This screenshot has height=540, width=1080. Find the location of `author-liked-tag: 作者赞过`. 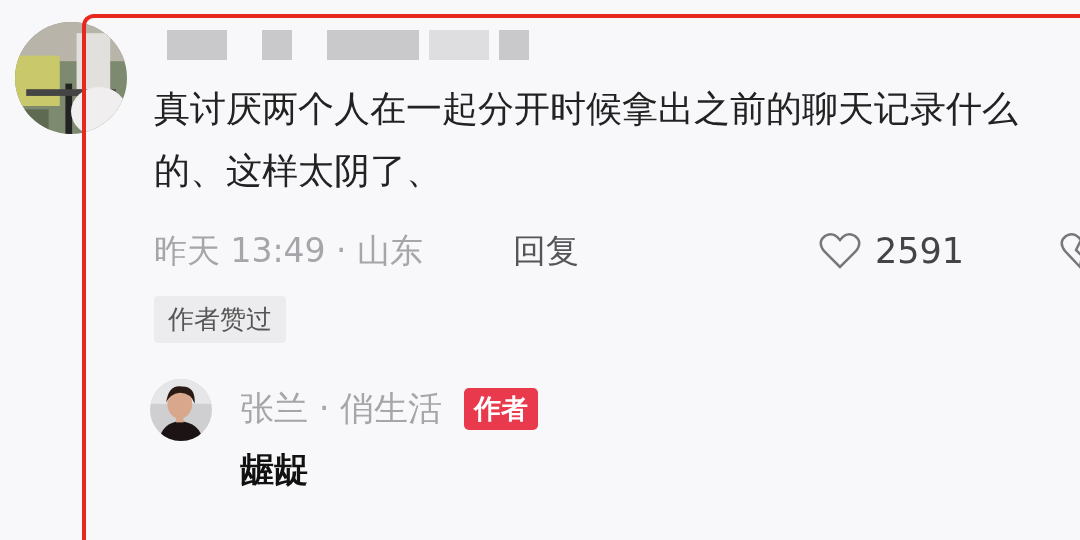

author-liked-tag: 作者赞过 is located at coordinates (220, 319).